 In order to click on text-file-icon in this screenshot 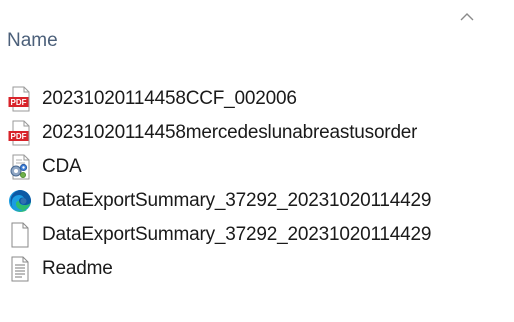, I will do `click(20, 269)`.